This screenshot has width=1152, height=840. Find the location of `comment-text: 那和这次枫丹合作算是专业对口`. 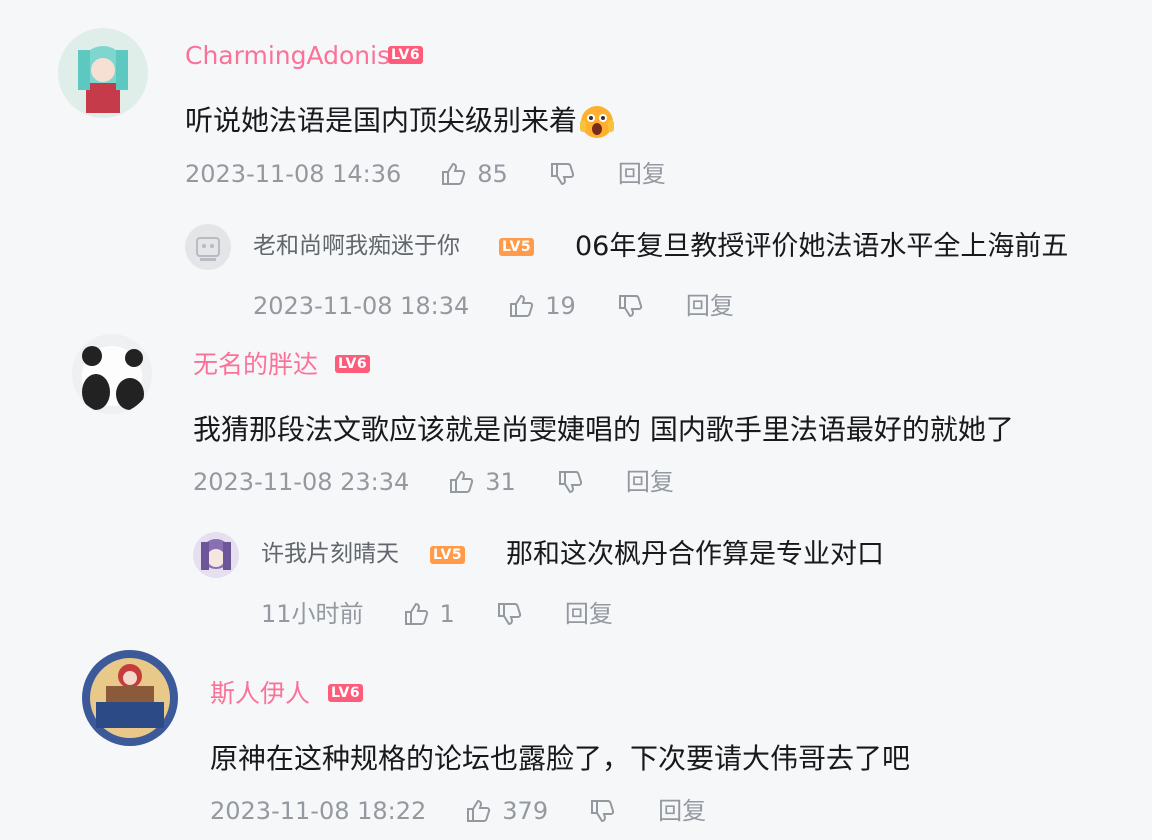

comment-text: 那和这次枫丹合作算是专业对口 is located at coordinates (695, 554).